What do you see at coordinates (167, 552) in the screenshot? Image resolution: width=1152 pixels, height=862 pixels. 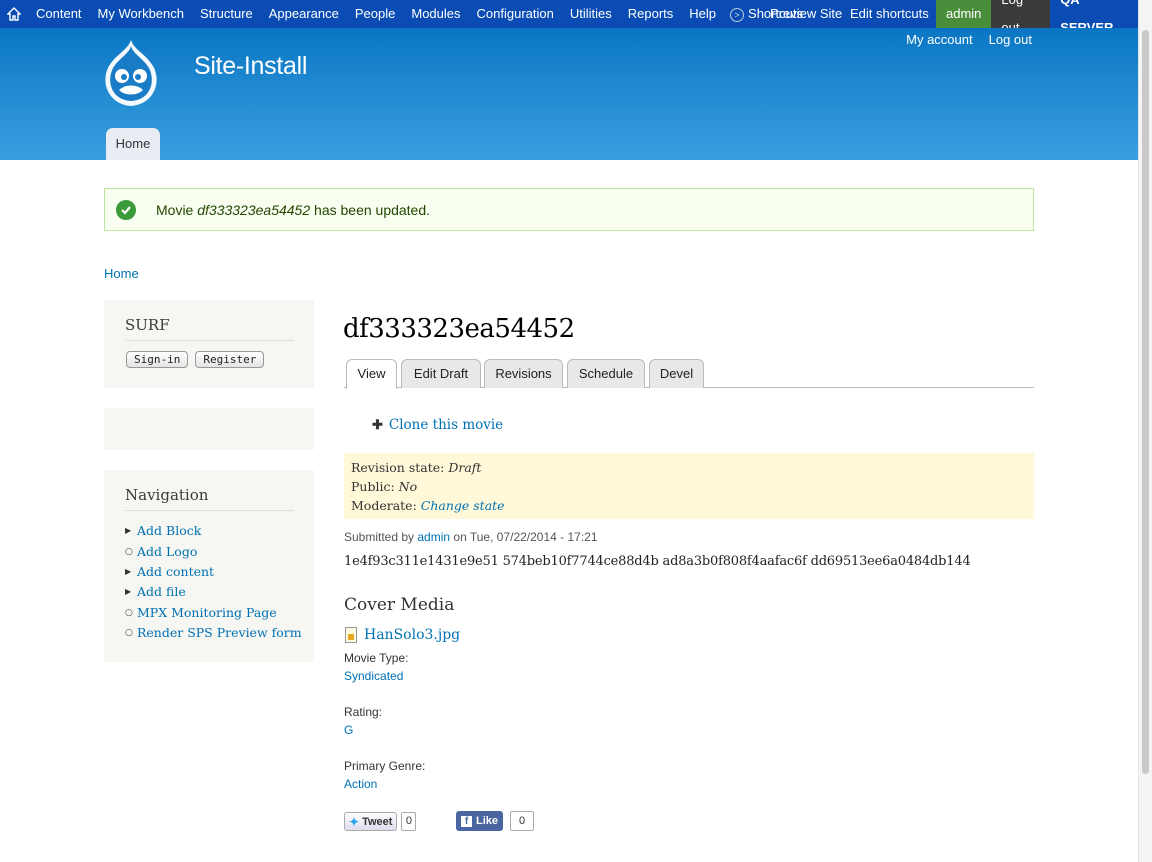 I see `nav-item-label: Add Logo` at bounding box center [167, 552].